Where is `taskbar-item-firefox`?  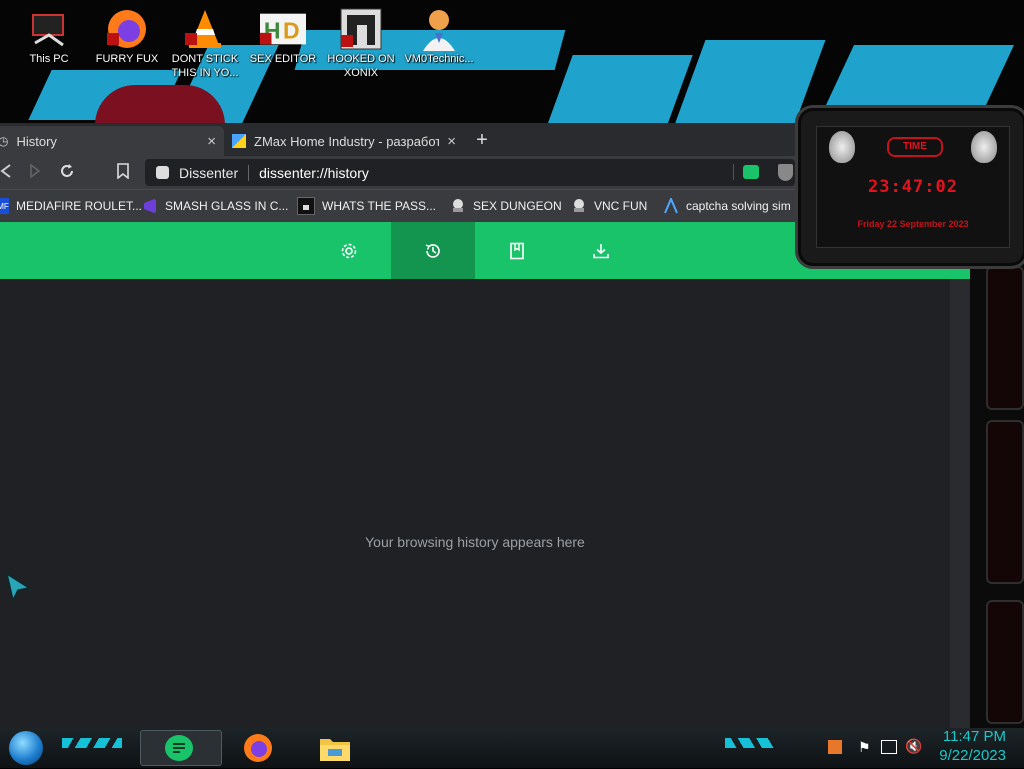
taskbar-item-firefox is located at coordinates (258, 748).